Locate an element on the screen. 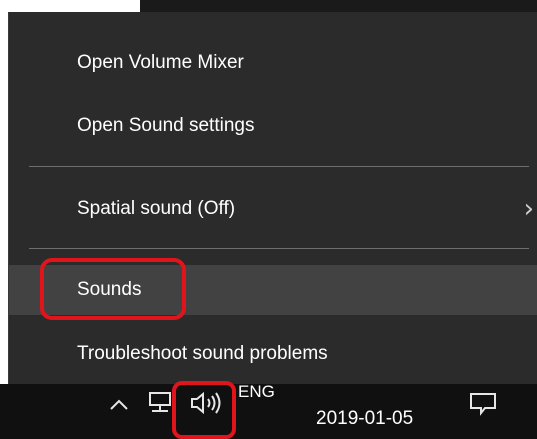 The width and height of the screenshot is (537, 439). network-icon-svg is located at coordinates (160, 402).